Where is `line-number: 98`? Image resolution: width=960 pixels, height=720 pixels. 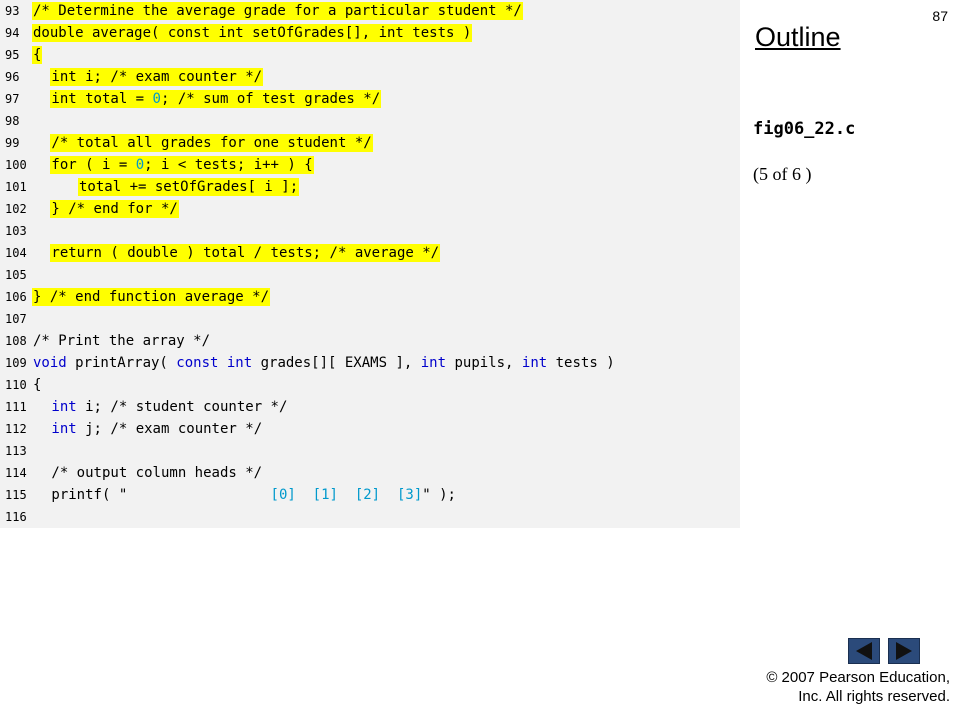 line-number: 98 is located at coordinates (12, 121).